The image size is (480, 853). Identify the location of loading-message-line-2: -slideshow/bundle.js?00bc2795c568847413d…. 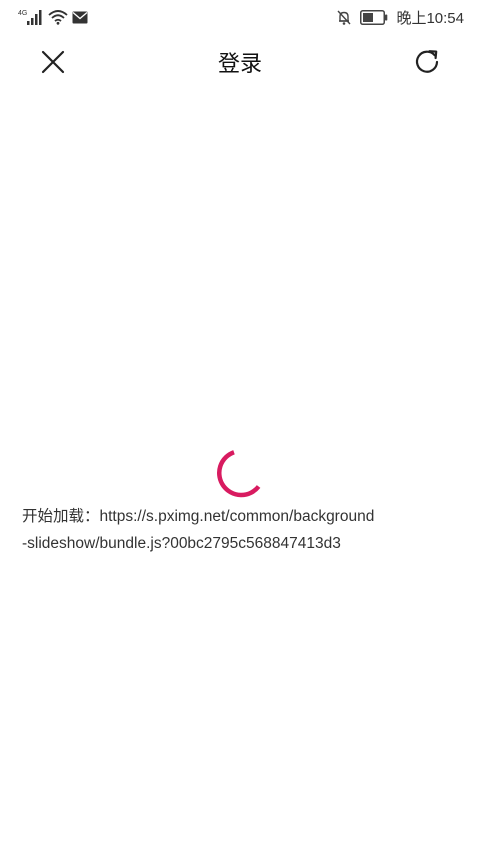
(181, 543).